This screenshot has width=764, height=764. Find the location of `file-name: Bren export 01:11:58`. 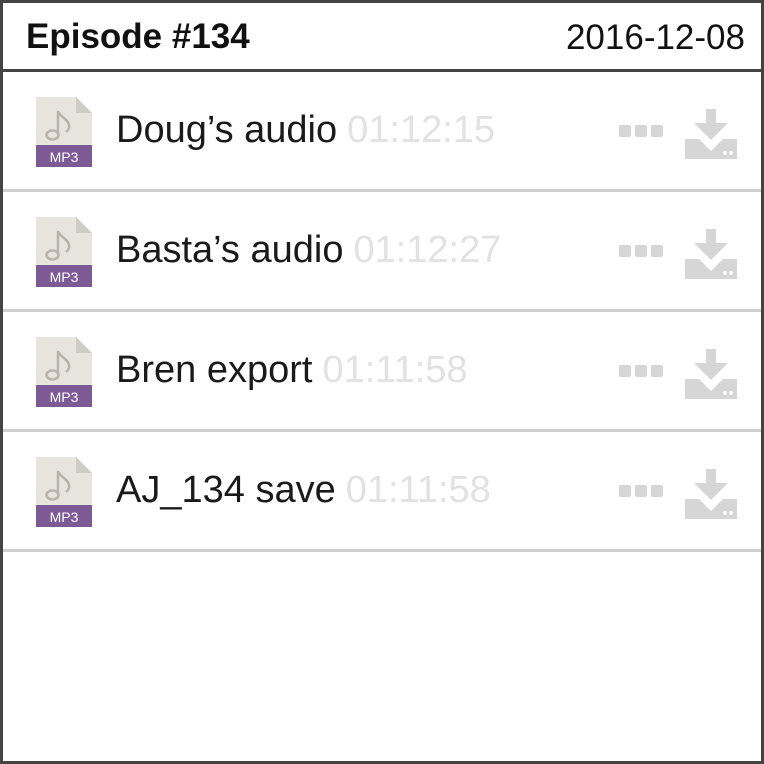

file-name: Bren export 01:11:58 is located at coordinates (292, 370).